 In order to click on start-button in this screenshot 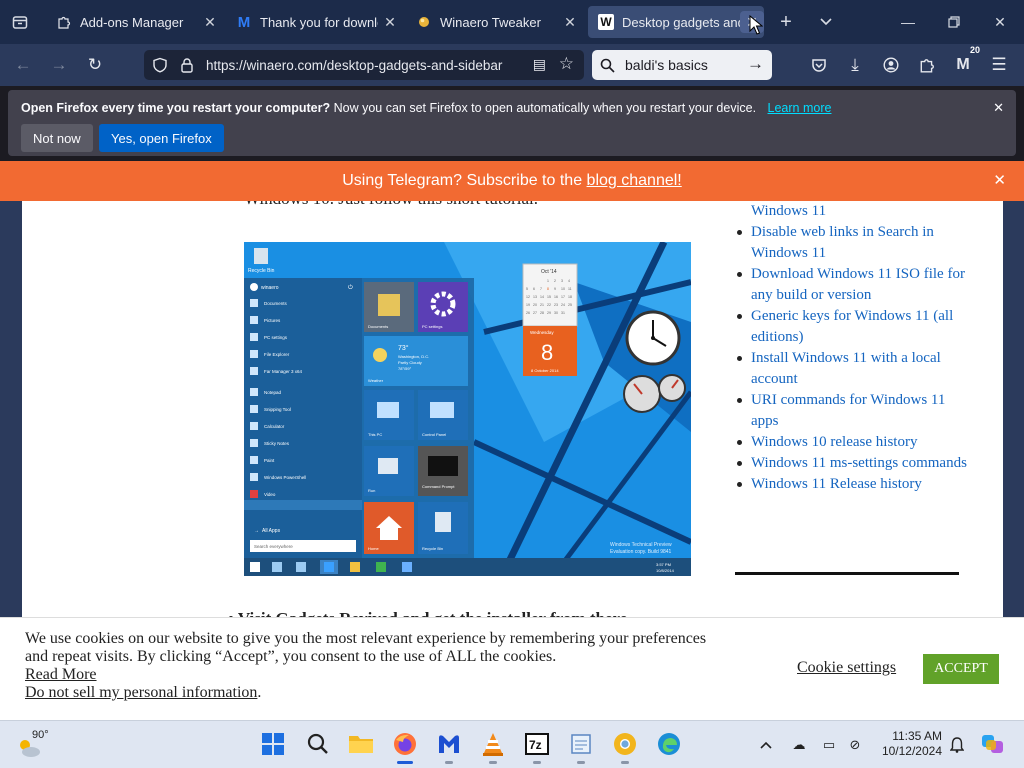, I will do `click(273, 744)`.